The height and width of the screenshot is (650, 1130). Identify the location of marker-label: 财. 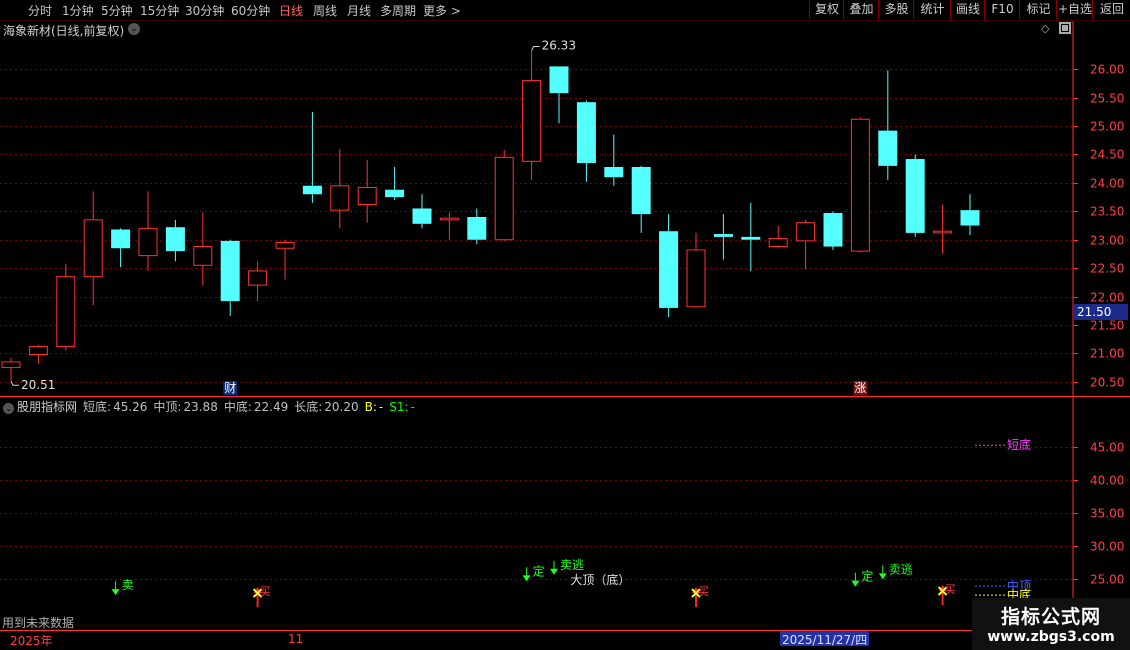
(230, 388).